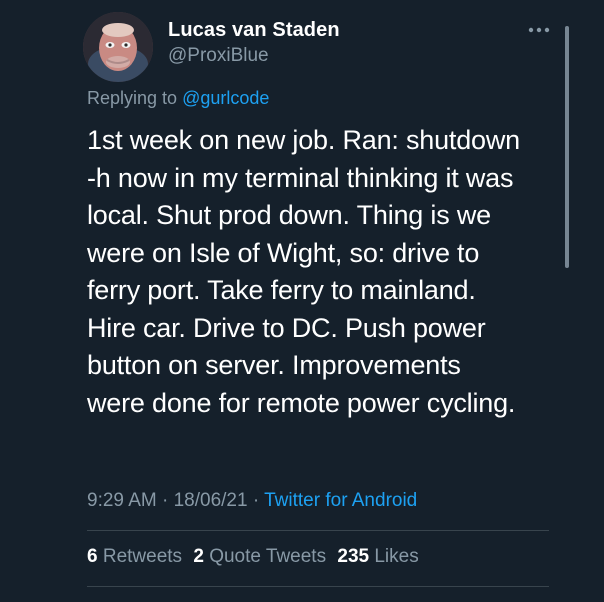 The width and height of the screenshot is (604, 602). Describe the element at coordinates (211, 500) in the screenshot. I see `tweet-date: 18/06/21` at that location.